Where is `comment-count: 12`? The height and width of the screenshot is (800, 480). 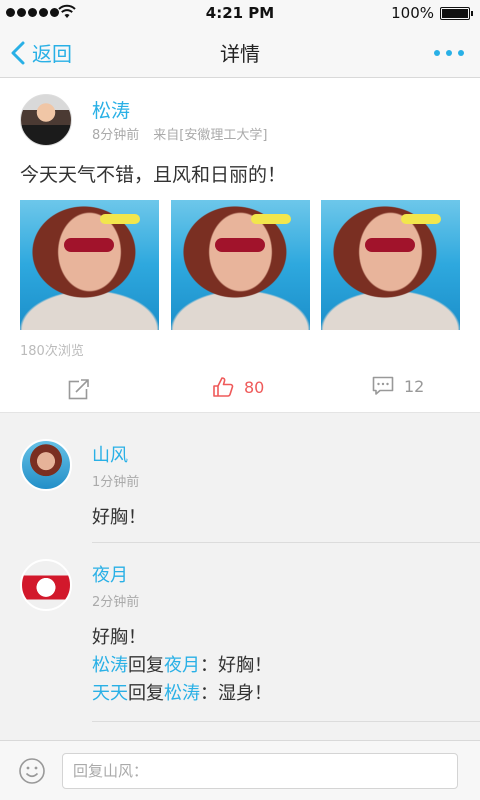 comment-count: 12 is located at coordinates (414, 386).